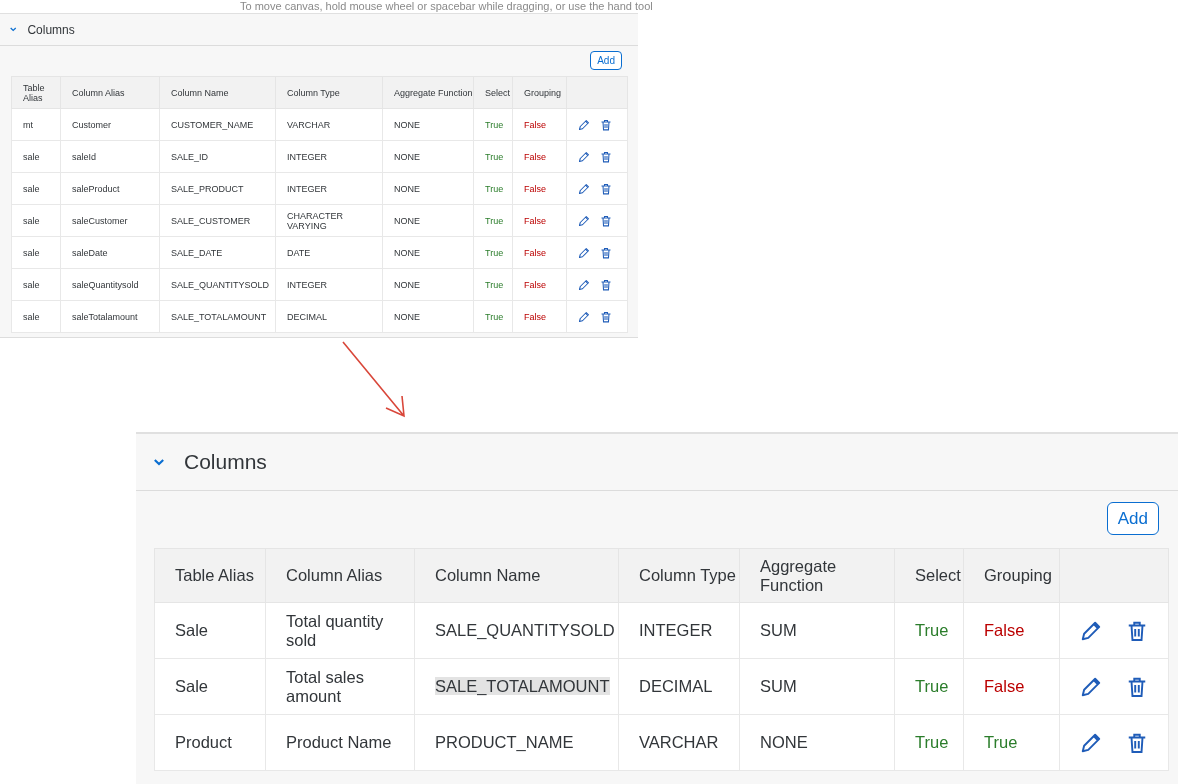 This screenshot has width=1178, height=784. Describe the element at coordinates (110, 124) in the screenshot. I see `table-cell: Customer` at that location.